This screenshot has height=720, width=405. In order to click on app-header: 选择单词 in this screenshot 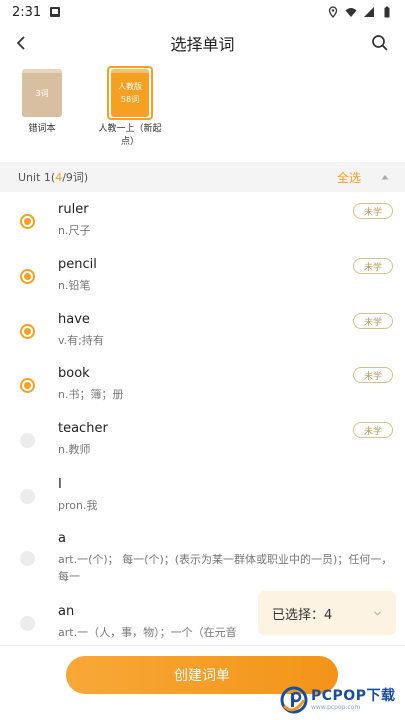, I will do `click(202, 43)`.